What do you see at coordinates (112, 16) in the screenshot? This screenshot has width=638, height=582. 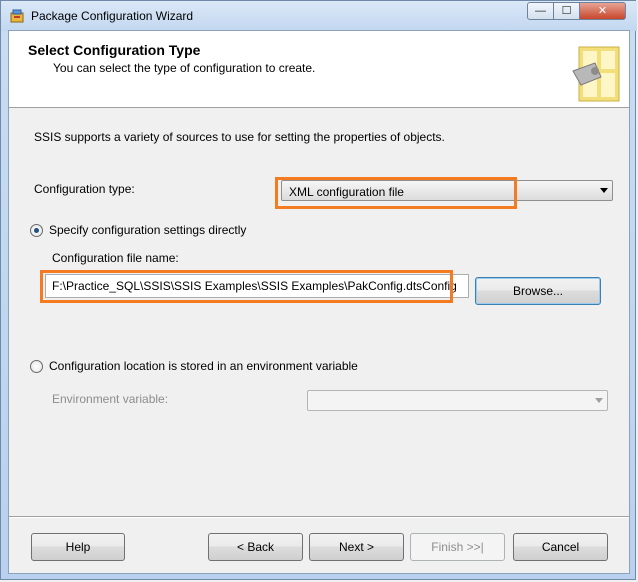 I see `window-title: Package Configuration Wizard` at bounding box center [112, 16].